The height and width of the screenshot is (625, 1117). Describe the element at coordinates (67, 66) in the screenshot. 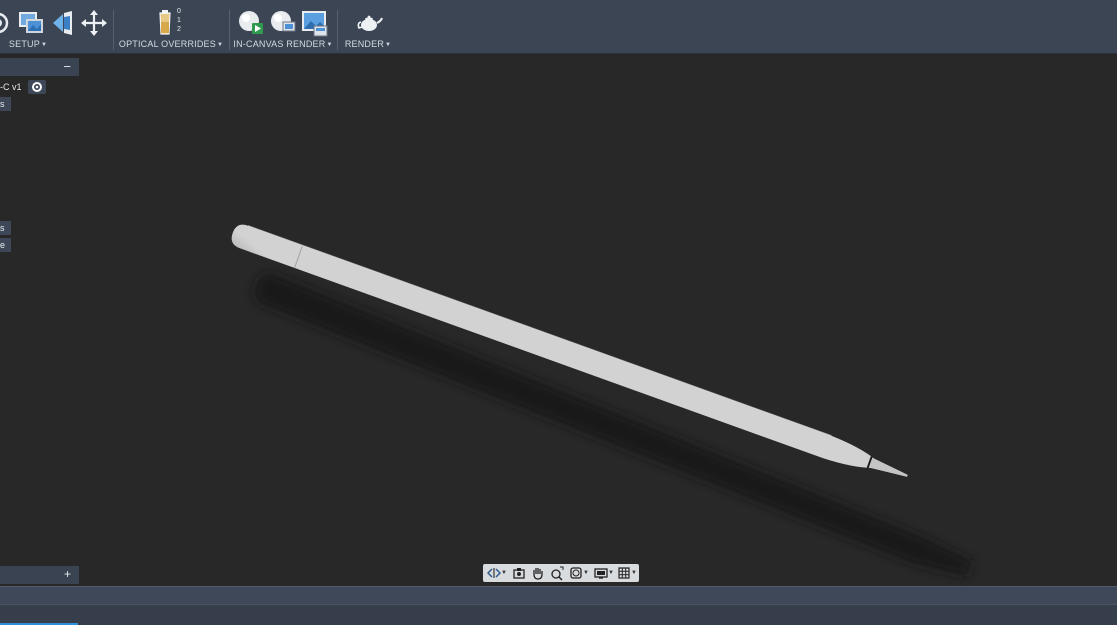

I see `collapse-button: −` at that location.